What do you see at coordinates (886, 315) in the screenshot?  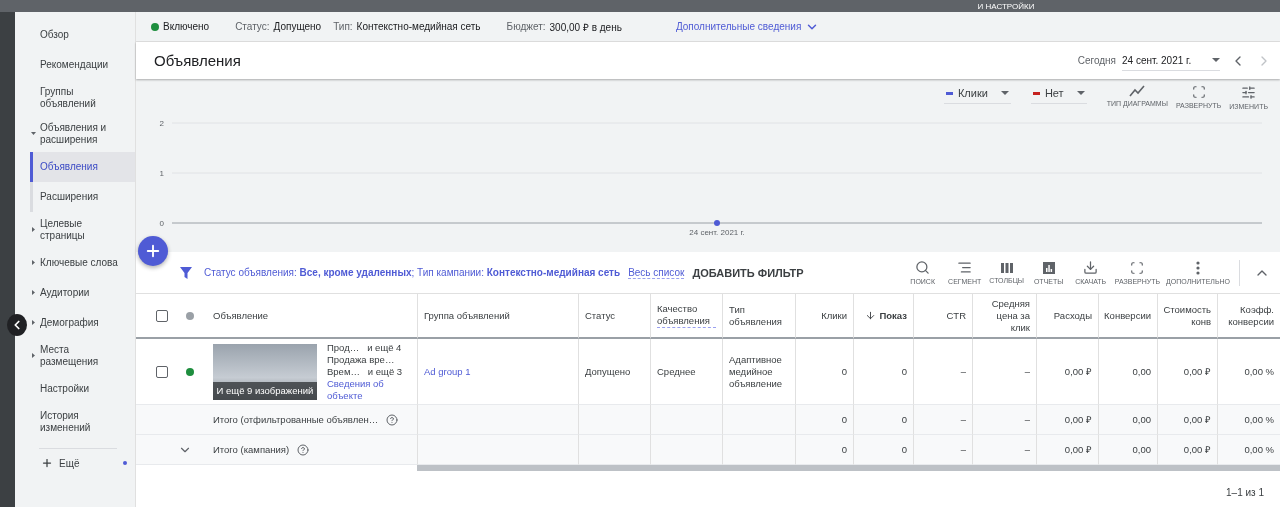 I see `column-header: Показ` at bounding box center [886, 315].